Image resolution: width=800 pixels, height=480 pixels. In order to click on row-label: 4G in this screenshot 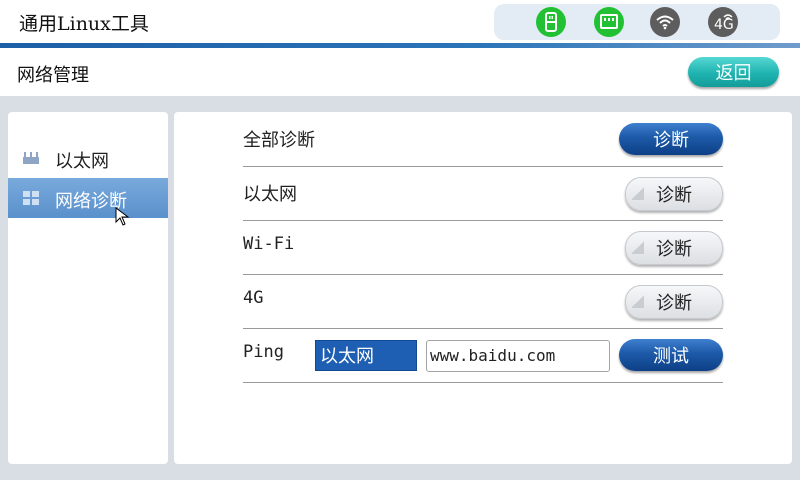, I will do `click(253, 298)`.